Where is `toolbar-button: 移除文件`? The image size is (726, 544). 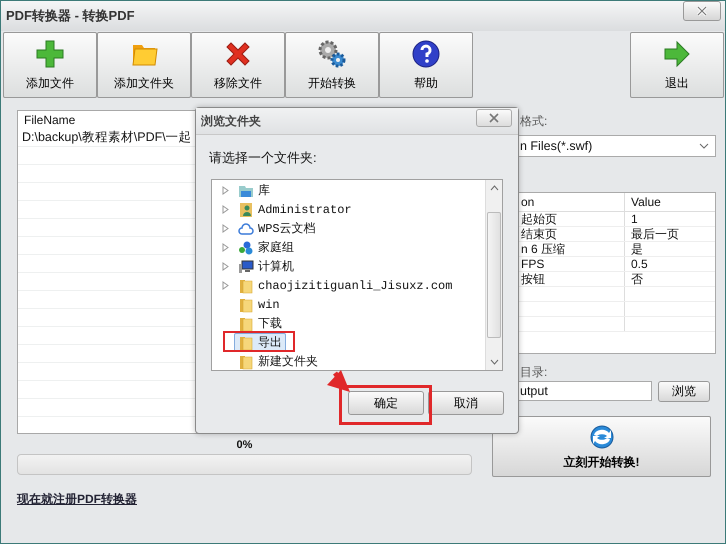 toolbar-button: 移除文件 is located at coordinates (238, 65).